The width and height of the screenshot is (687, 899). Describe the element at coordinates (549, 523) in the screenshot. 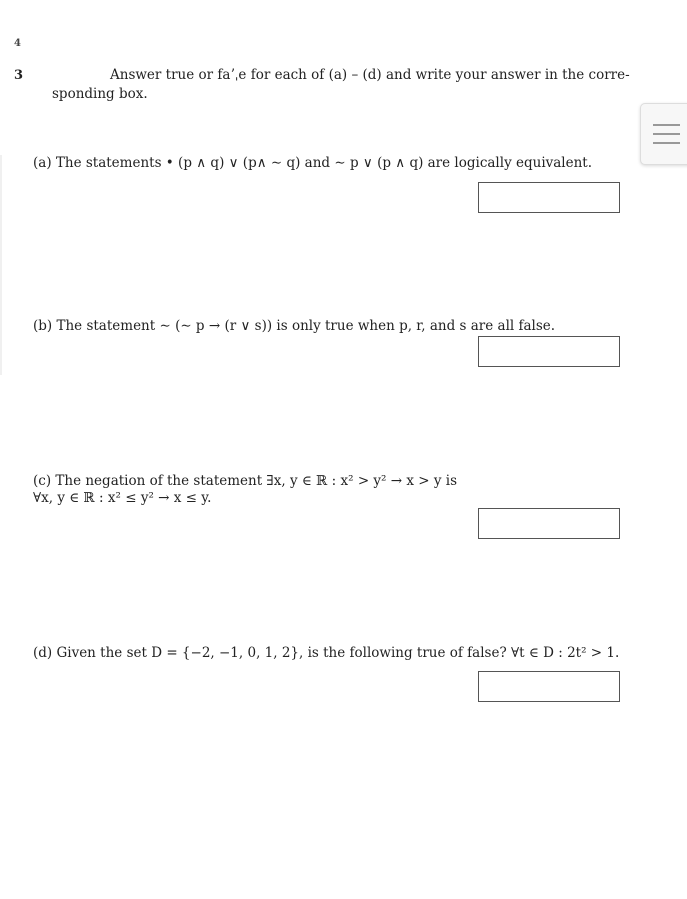

I see `part-c-answer-box` at that location.